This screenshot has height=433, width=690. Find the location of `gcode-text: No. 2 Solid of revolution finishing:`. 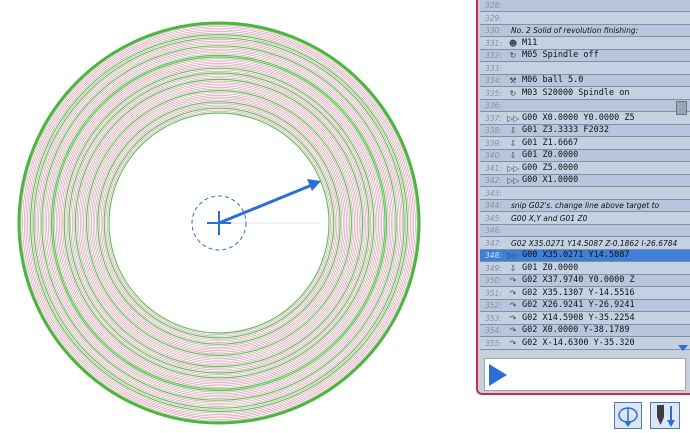

gcode-text: No. 2 Solid of revolution finishing: is located at coordinates (575, 30).